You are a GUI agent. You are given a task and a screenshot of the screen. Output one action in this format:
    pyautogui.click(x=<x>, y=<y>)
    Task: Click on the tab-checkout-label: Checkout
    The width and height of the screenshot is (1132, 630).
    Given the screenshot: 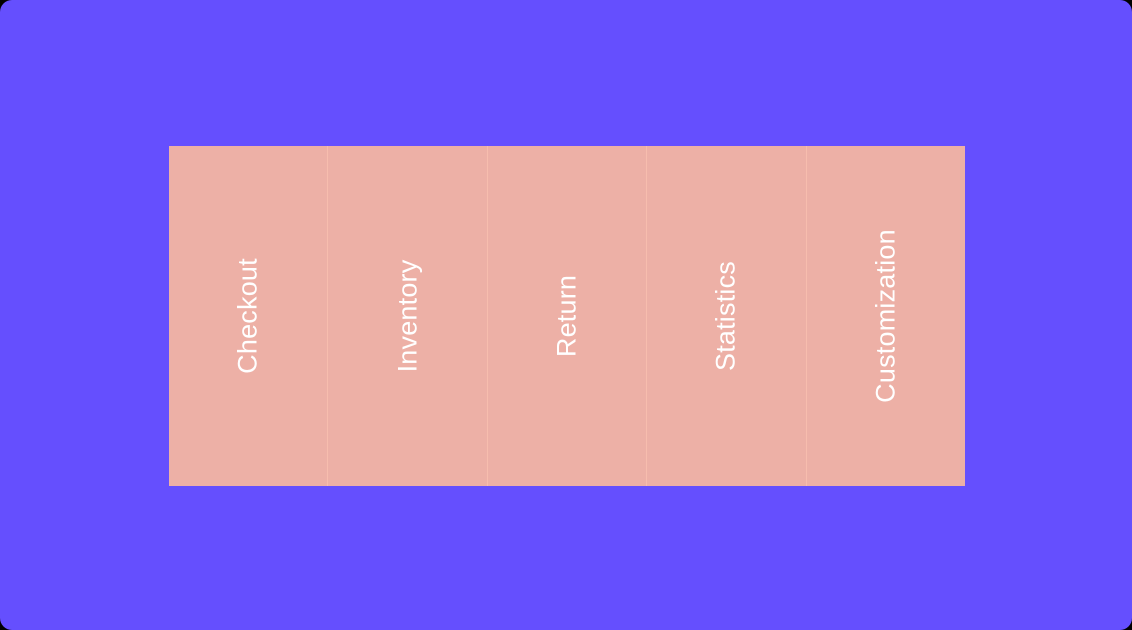 What is the action you would take?
    pyautogui.click(x=247, y=316)
    